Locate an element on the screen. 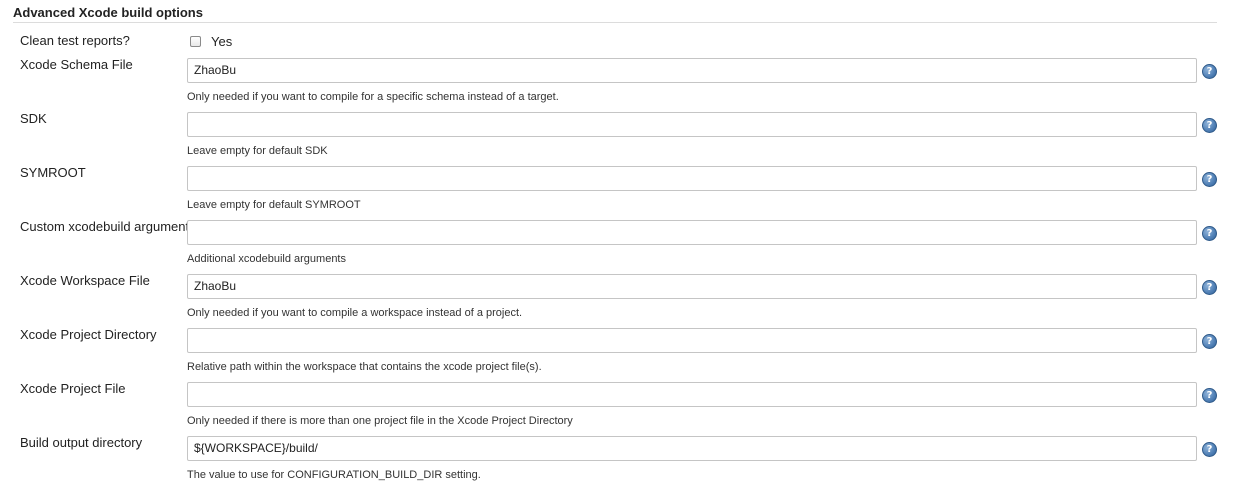 Image resolution: width=1240 pixels, height=485 pixels. sdk-help-icon: ? is located at coordinates (1209, 125).